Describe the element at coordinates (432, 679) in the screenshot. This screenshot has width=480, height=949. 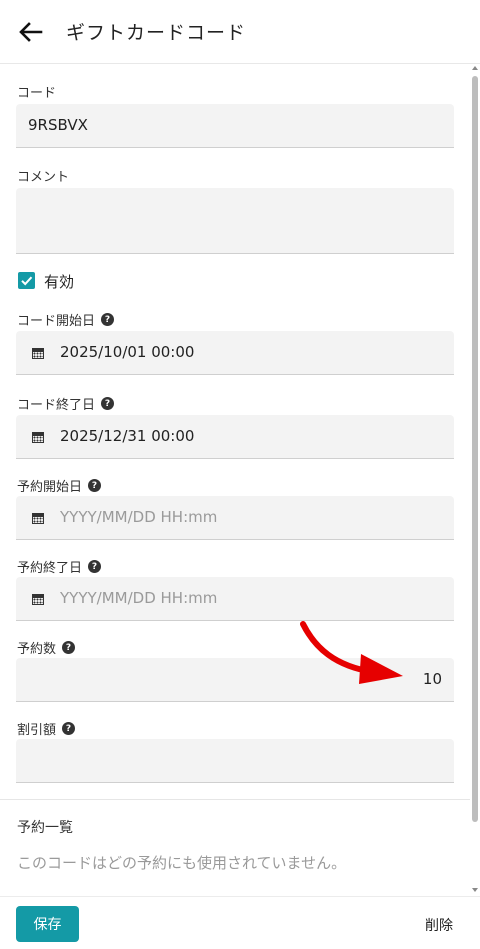
I see `reserve-count-value: 10` at that location.